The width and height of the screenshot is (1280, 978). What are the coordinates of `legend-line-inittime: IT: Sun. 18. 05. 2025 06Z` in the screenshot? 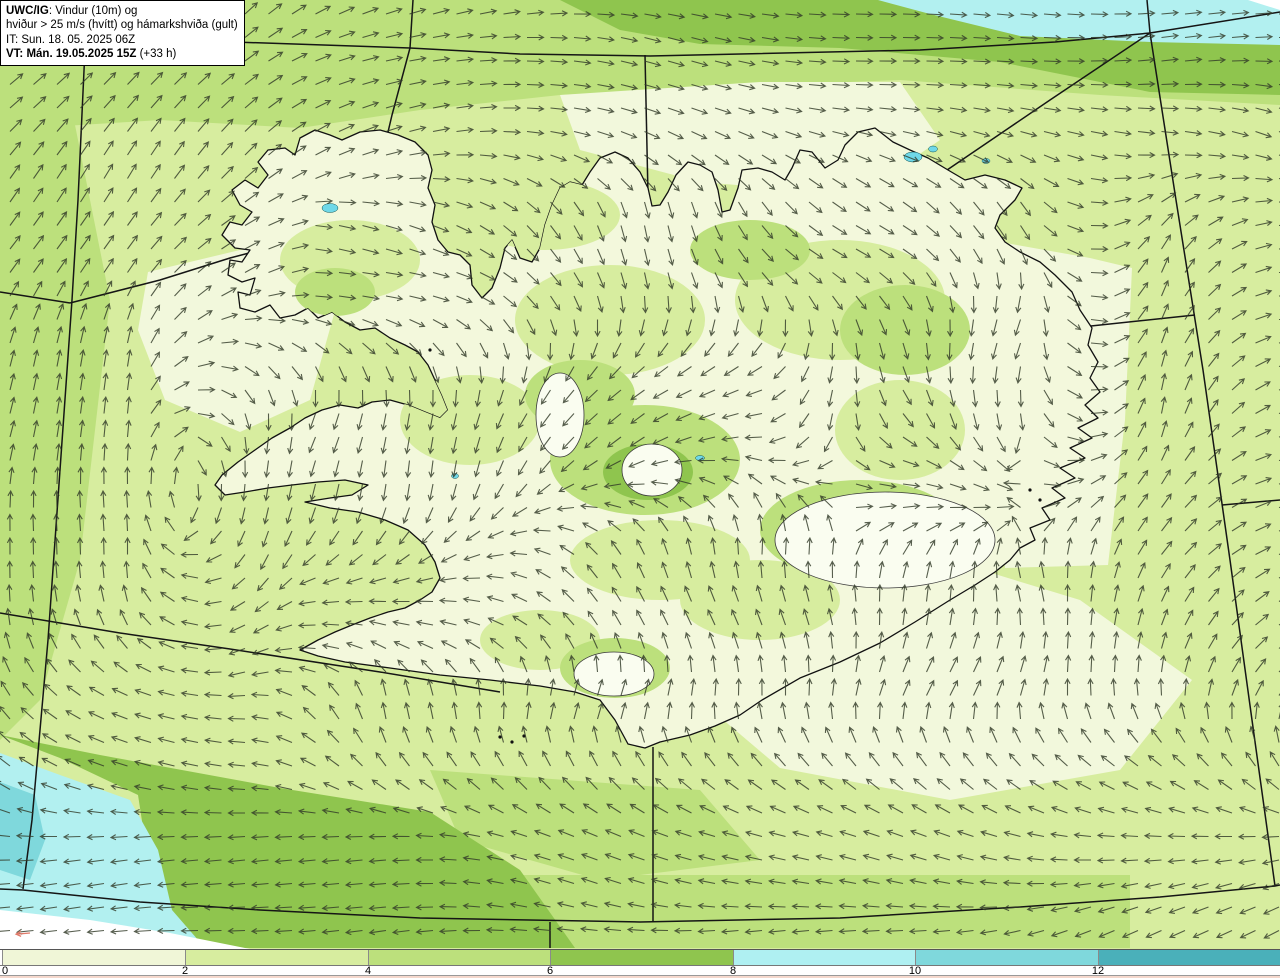 It's located at (71, 39).